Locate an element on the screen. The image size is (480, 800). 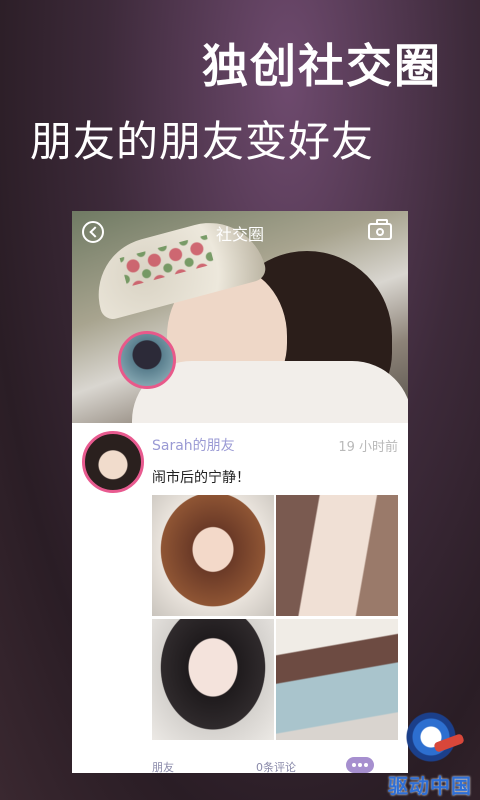
more-dots-icon is located at coordinates (360, 765).